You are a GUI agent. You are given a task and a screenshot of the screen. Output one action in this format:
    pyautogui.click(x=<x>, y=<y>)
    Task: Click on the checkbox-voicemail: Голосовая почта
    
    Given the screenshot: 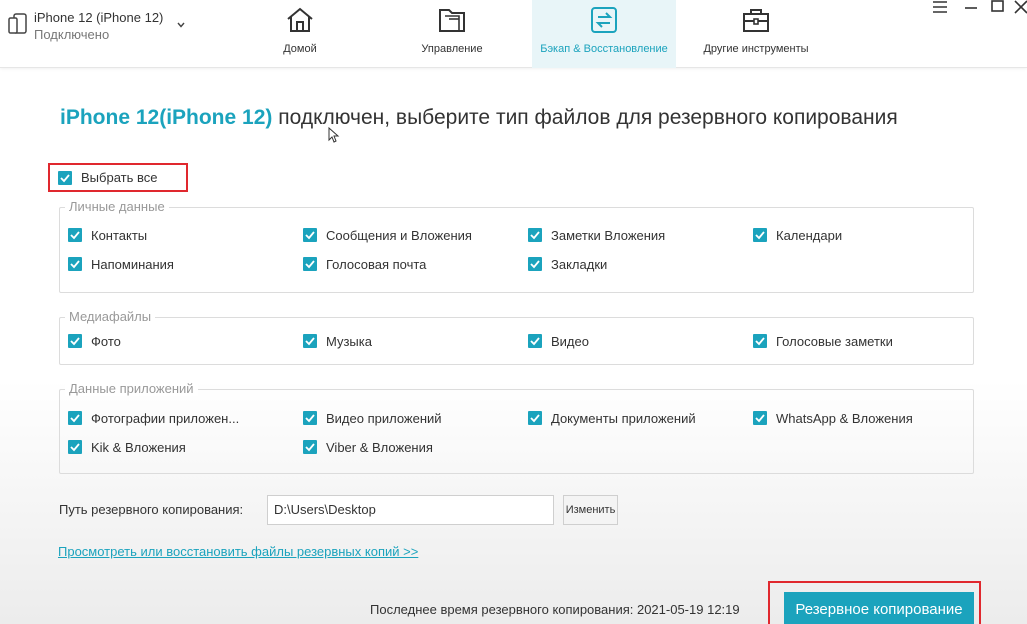 What is the action you would take?
    pyautogui.click(x=364, y=264)
    